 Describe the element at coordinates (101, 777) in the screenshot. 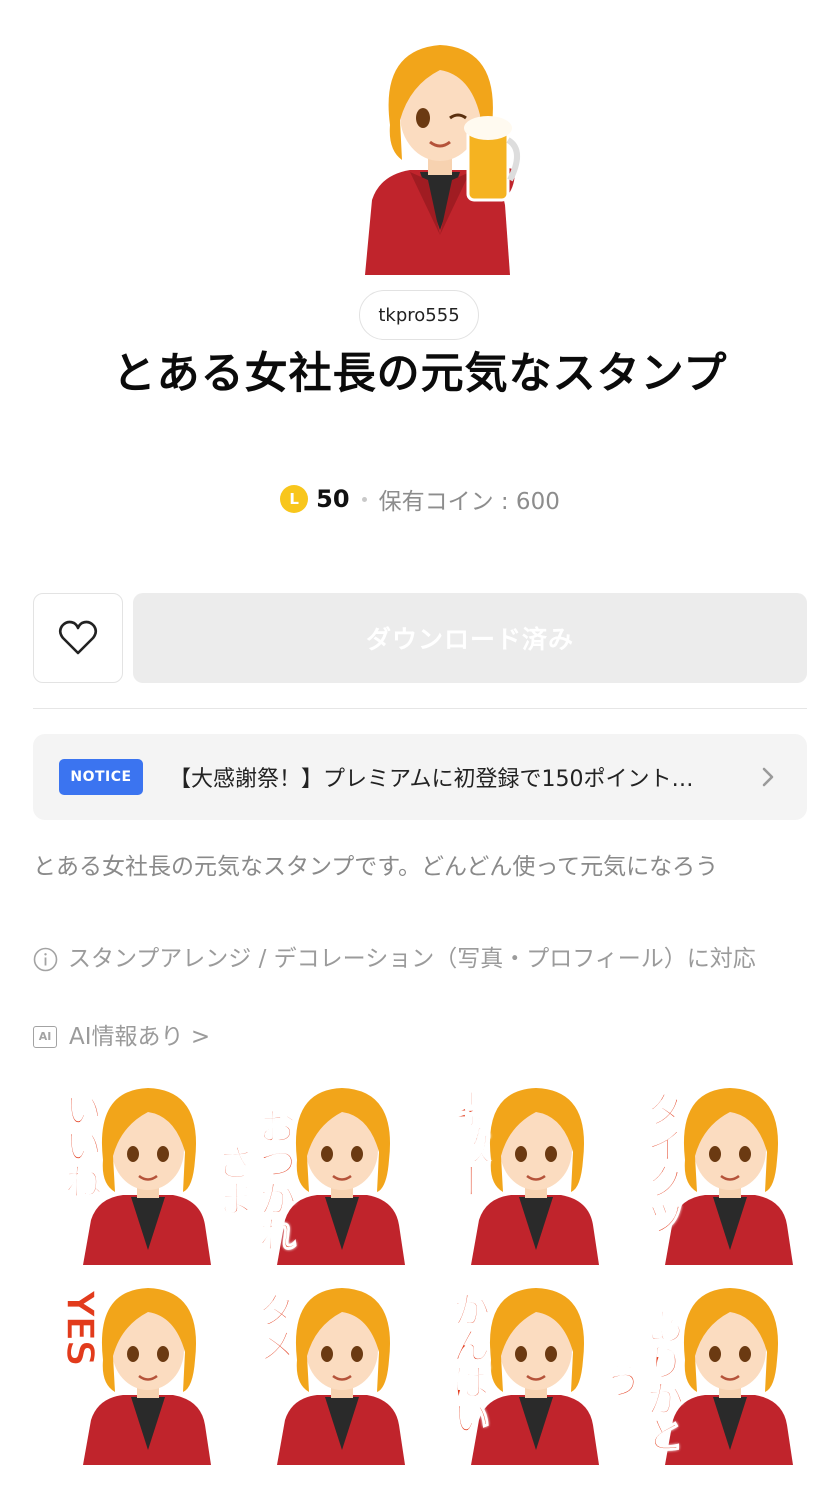

I see `notice-badge: NOTICE` at that location.